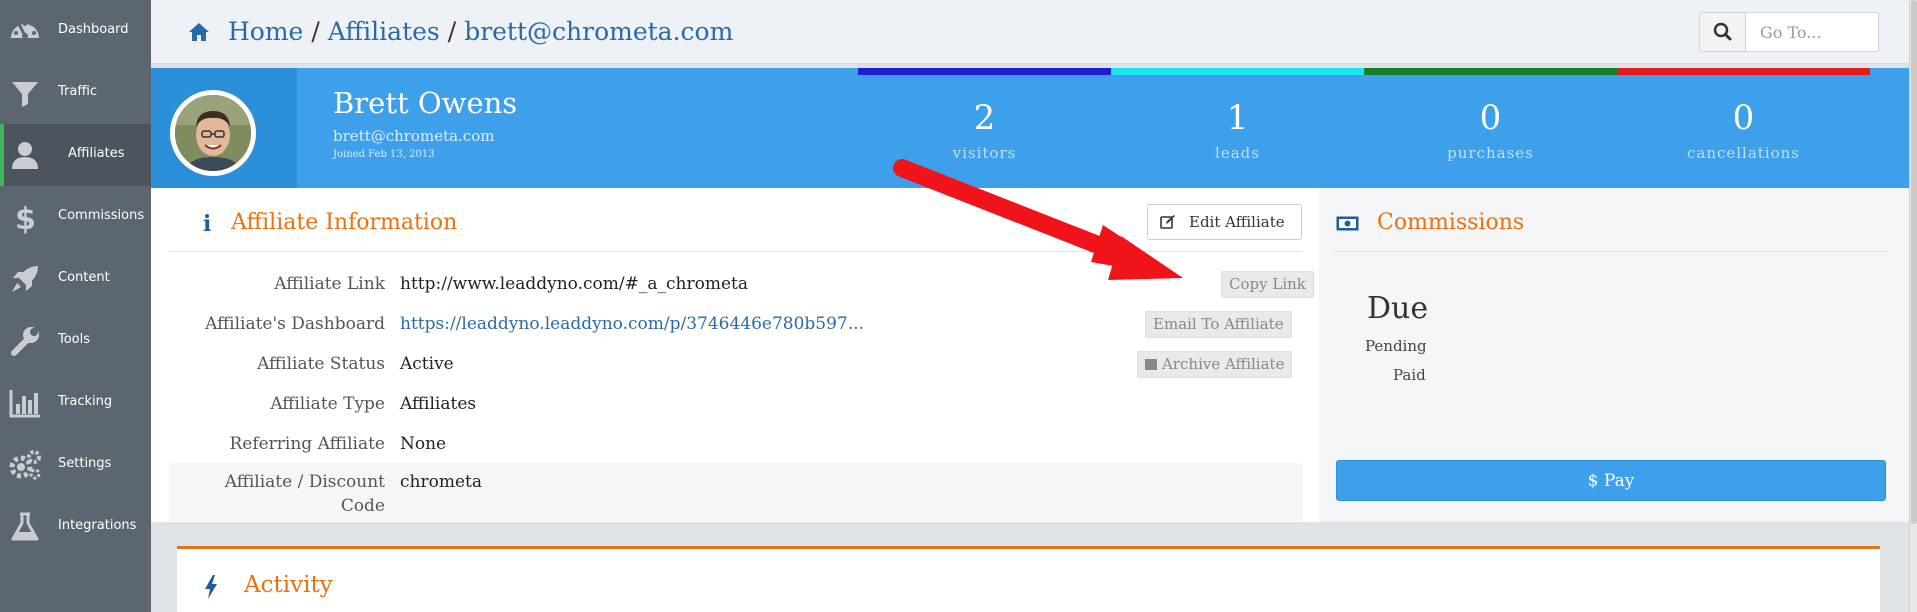 The image size is (1917, 612). What do you see at coordinates (1743, 153) in the screenshot?
I see `stat-label: cancellations` at bounding box center [1743, 153].